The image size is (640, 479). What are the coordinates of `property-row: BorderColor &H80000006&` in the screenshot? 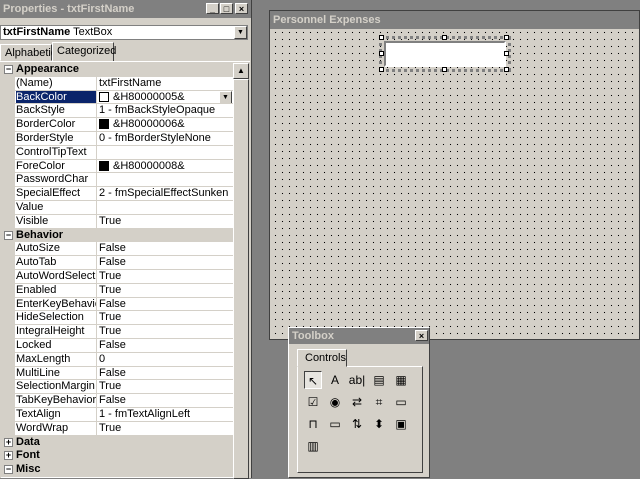 It's located at (117, 125).